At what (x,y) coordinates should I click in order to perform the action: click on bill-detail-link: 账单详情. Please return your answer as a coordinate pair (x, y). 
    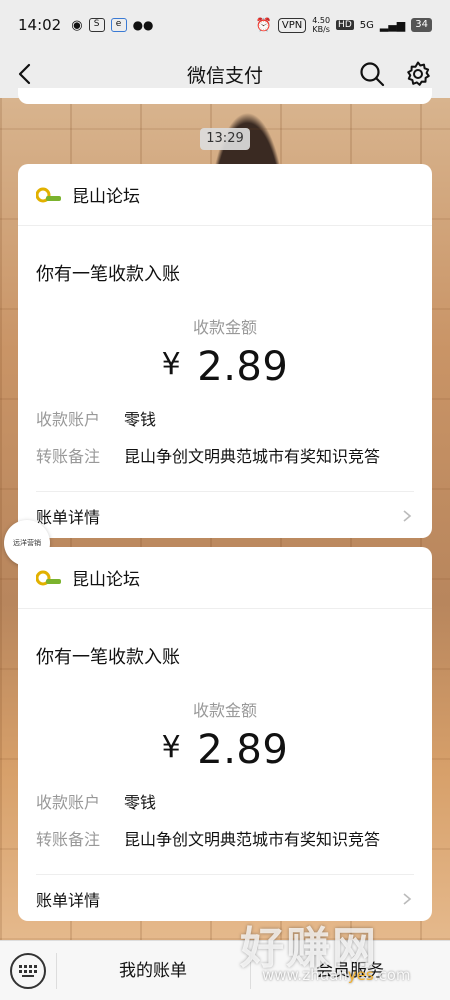
    Looking at the image, I should click on (225, 516).